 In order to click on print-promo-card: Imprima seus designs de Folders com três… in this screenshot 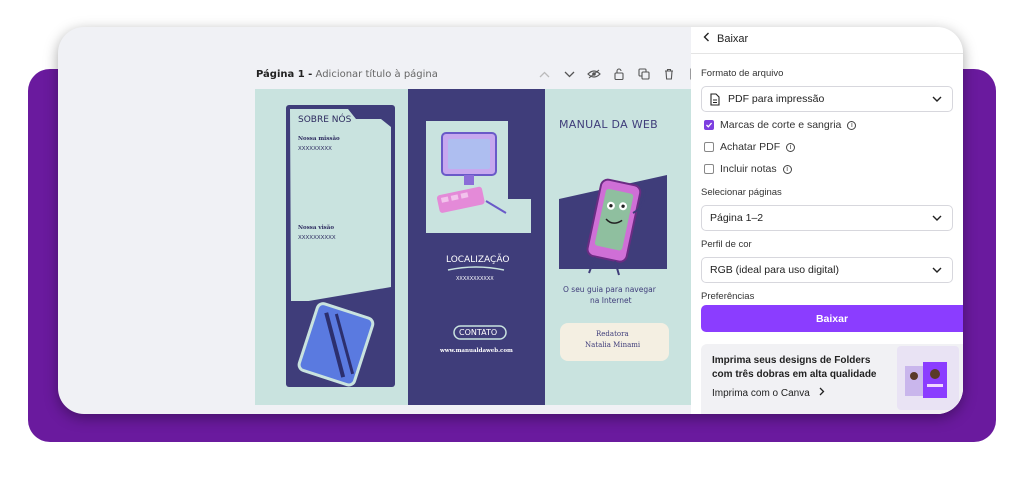, I will do `click(832, 379)`.